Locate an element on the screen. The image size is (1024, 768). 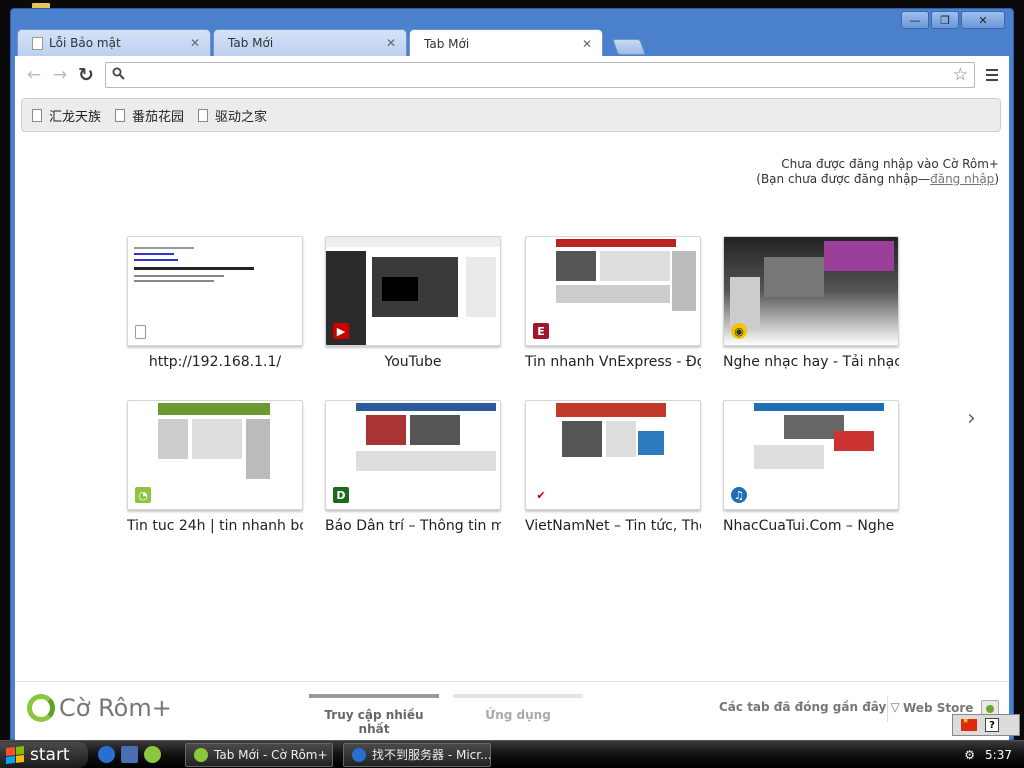
24h-icon: ◔ is located at coordinates (143, 495).